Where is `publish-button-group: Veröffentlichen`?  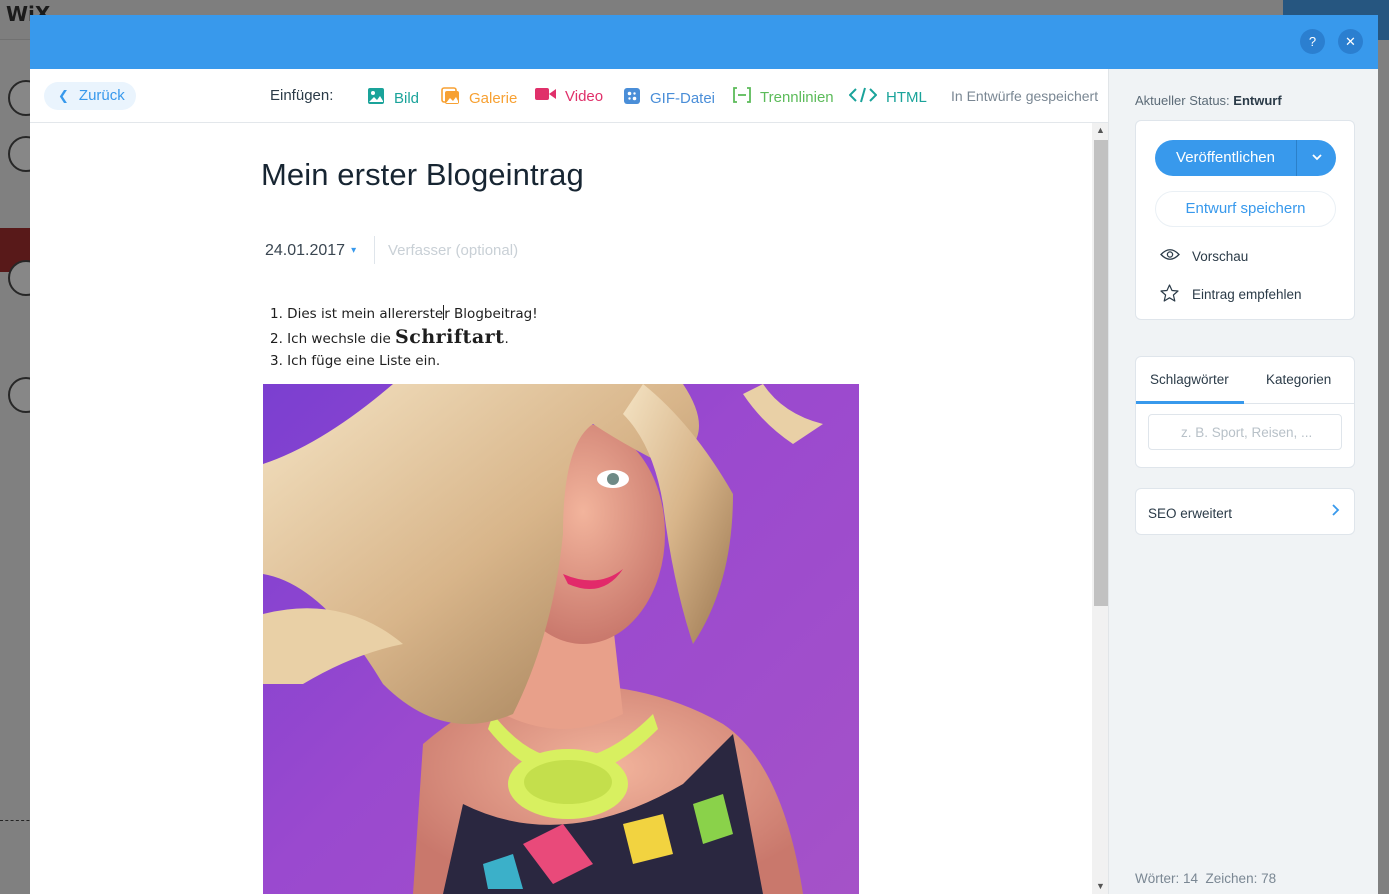 publish-button-group: Veröffentlichen is located at coordinates (1245, 158).